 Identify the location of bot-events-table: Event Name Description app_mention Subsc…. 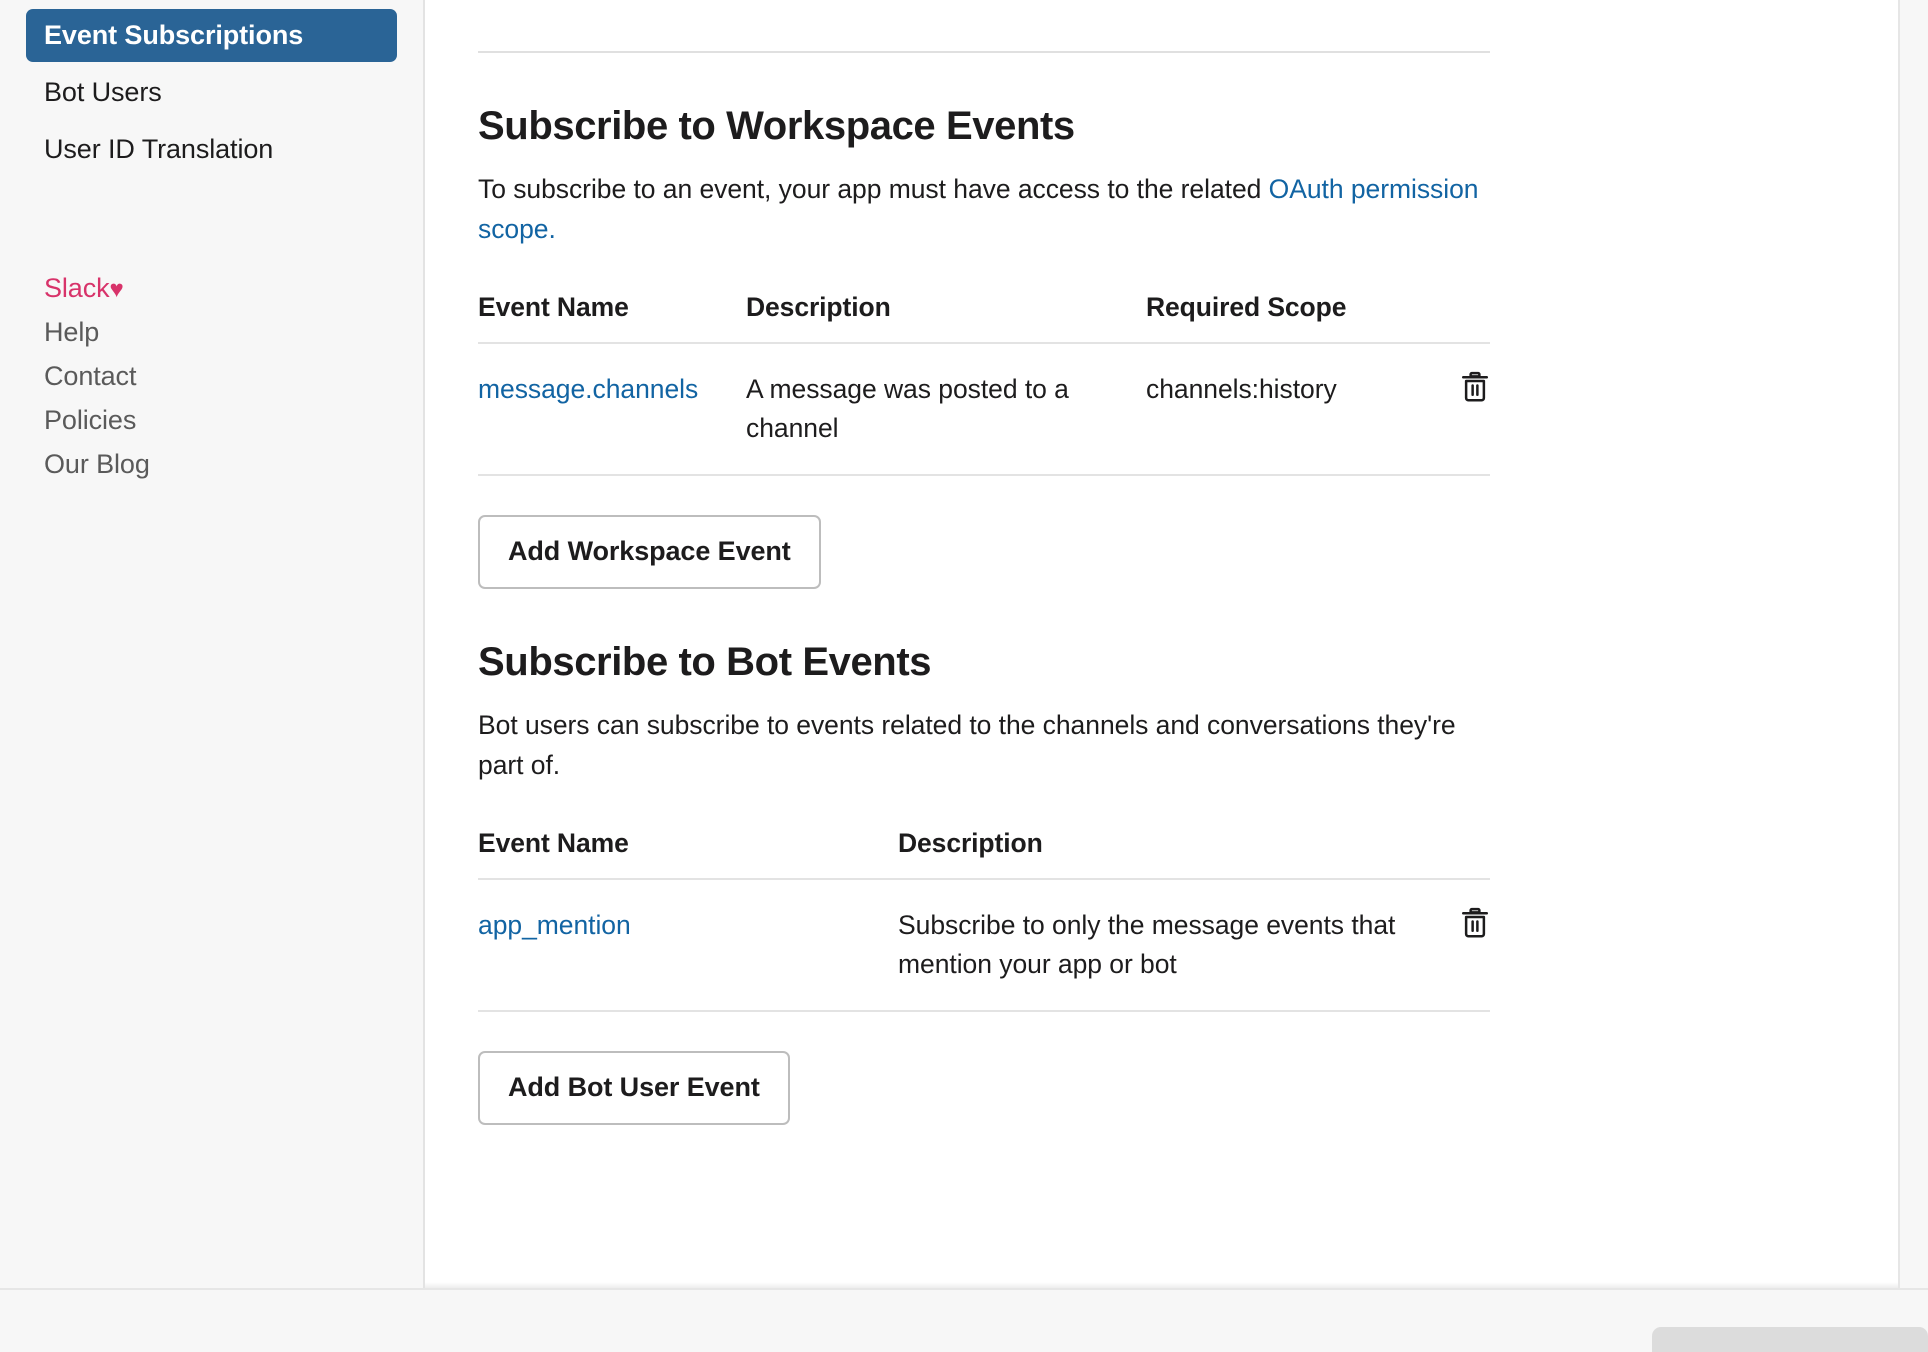
(984, 919).